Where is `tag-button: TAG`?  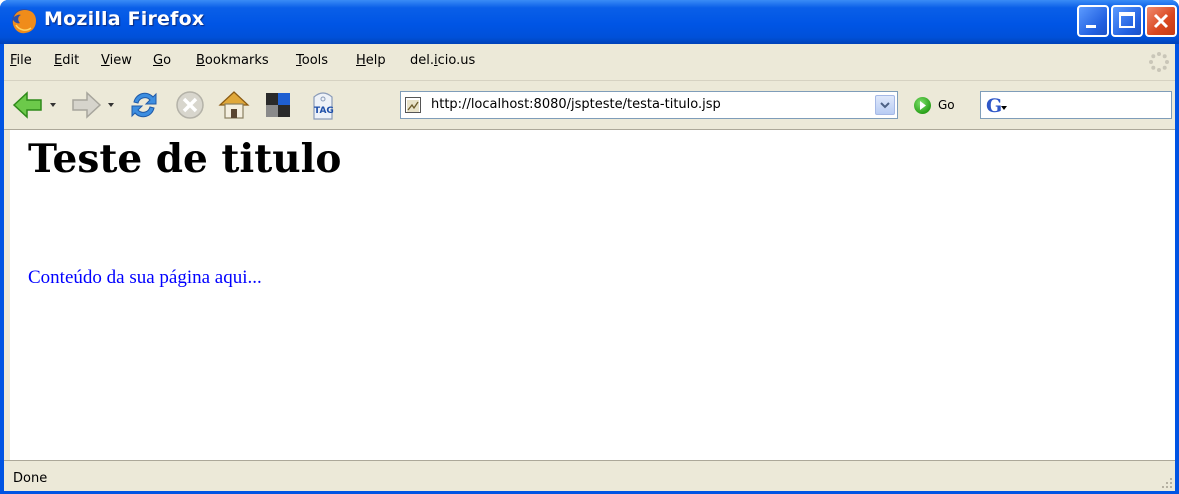
tag-button: TAG is located at coordinates (323, 105).